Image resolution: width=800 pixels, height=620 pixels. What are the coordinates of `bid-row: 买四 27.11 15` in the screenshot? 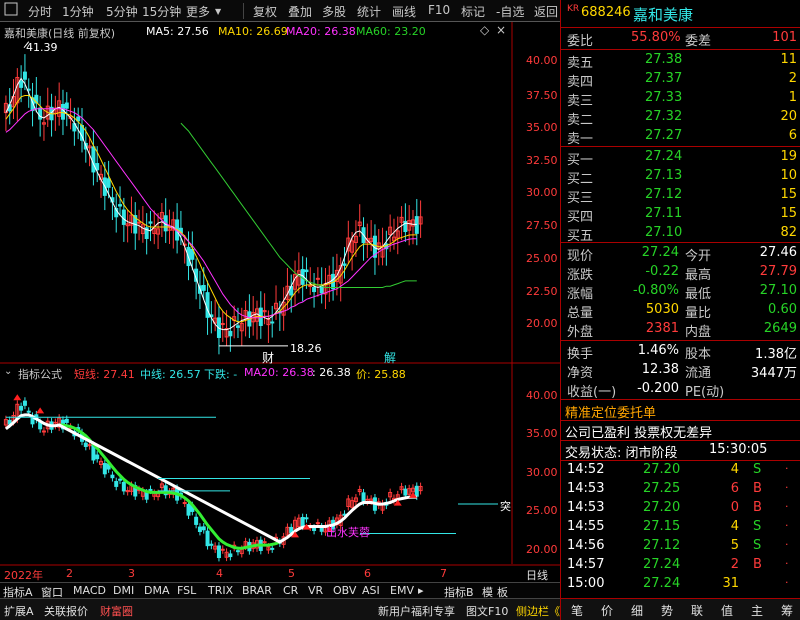 It's located at (680, 215).